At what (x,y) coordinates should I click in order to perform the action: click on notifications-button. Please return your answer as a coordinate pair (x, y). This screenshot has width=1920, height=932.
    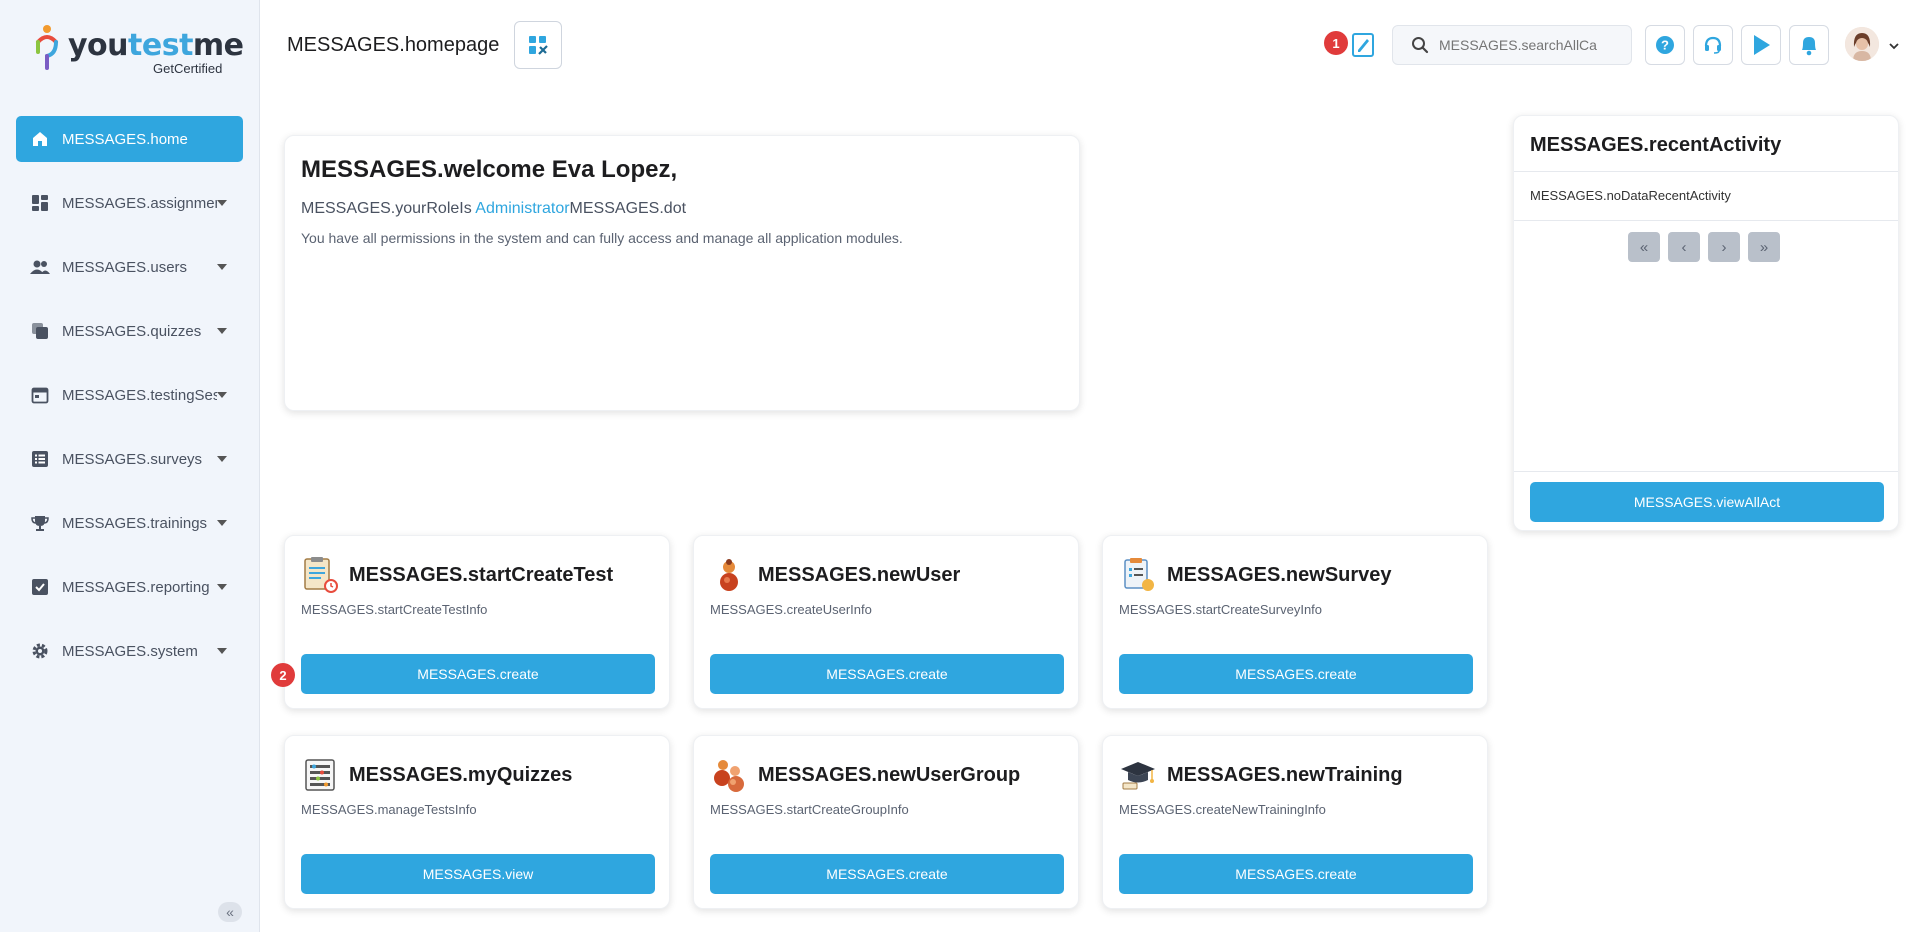
    Looking at the image, I should click on (1809, 45).